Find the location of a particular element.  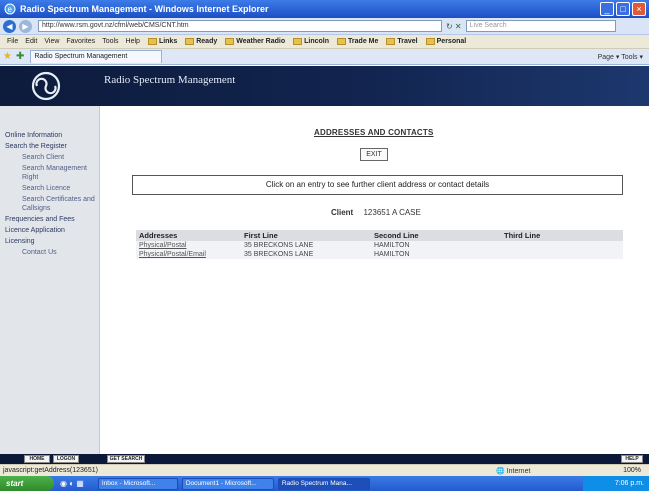

favorite-personal: Personal is located at coordinates (445, 41).